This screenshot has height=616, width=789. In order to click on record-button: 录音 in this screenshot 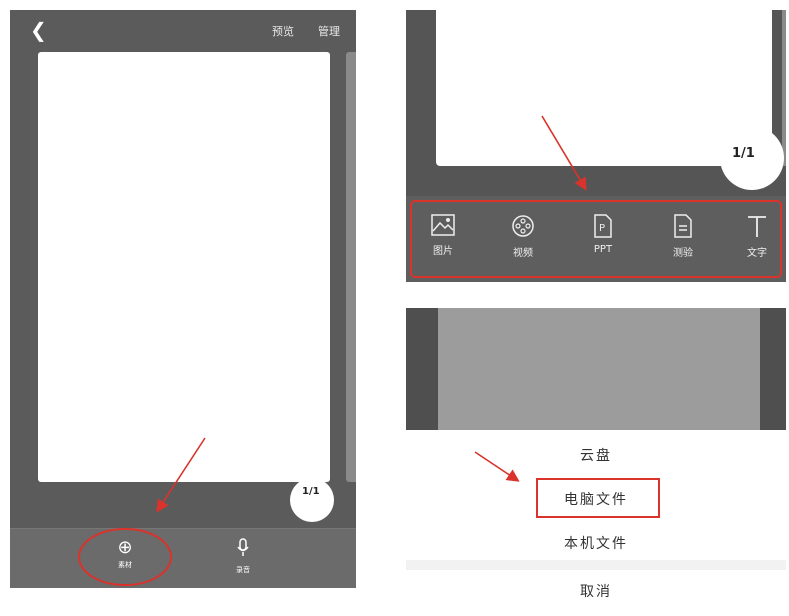, I will do `click(243, 556)`.